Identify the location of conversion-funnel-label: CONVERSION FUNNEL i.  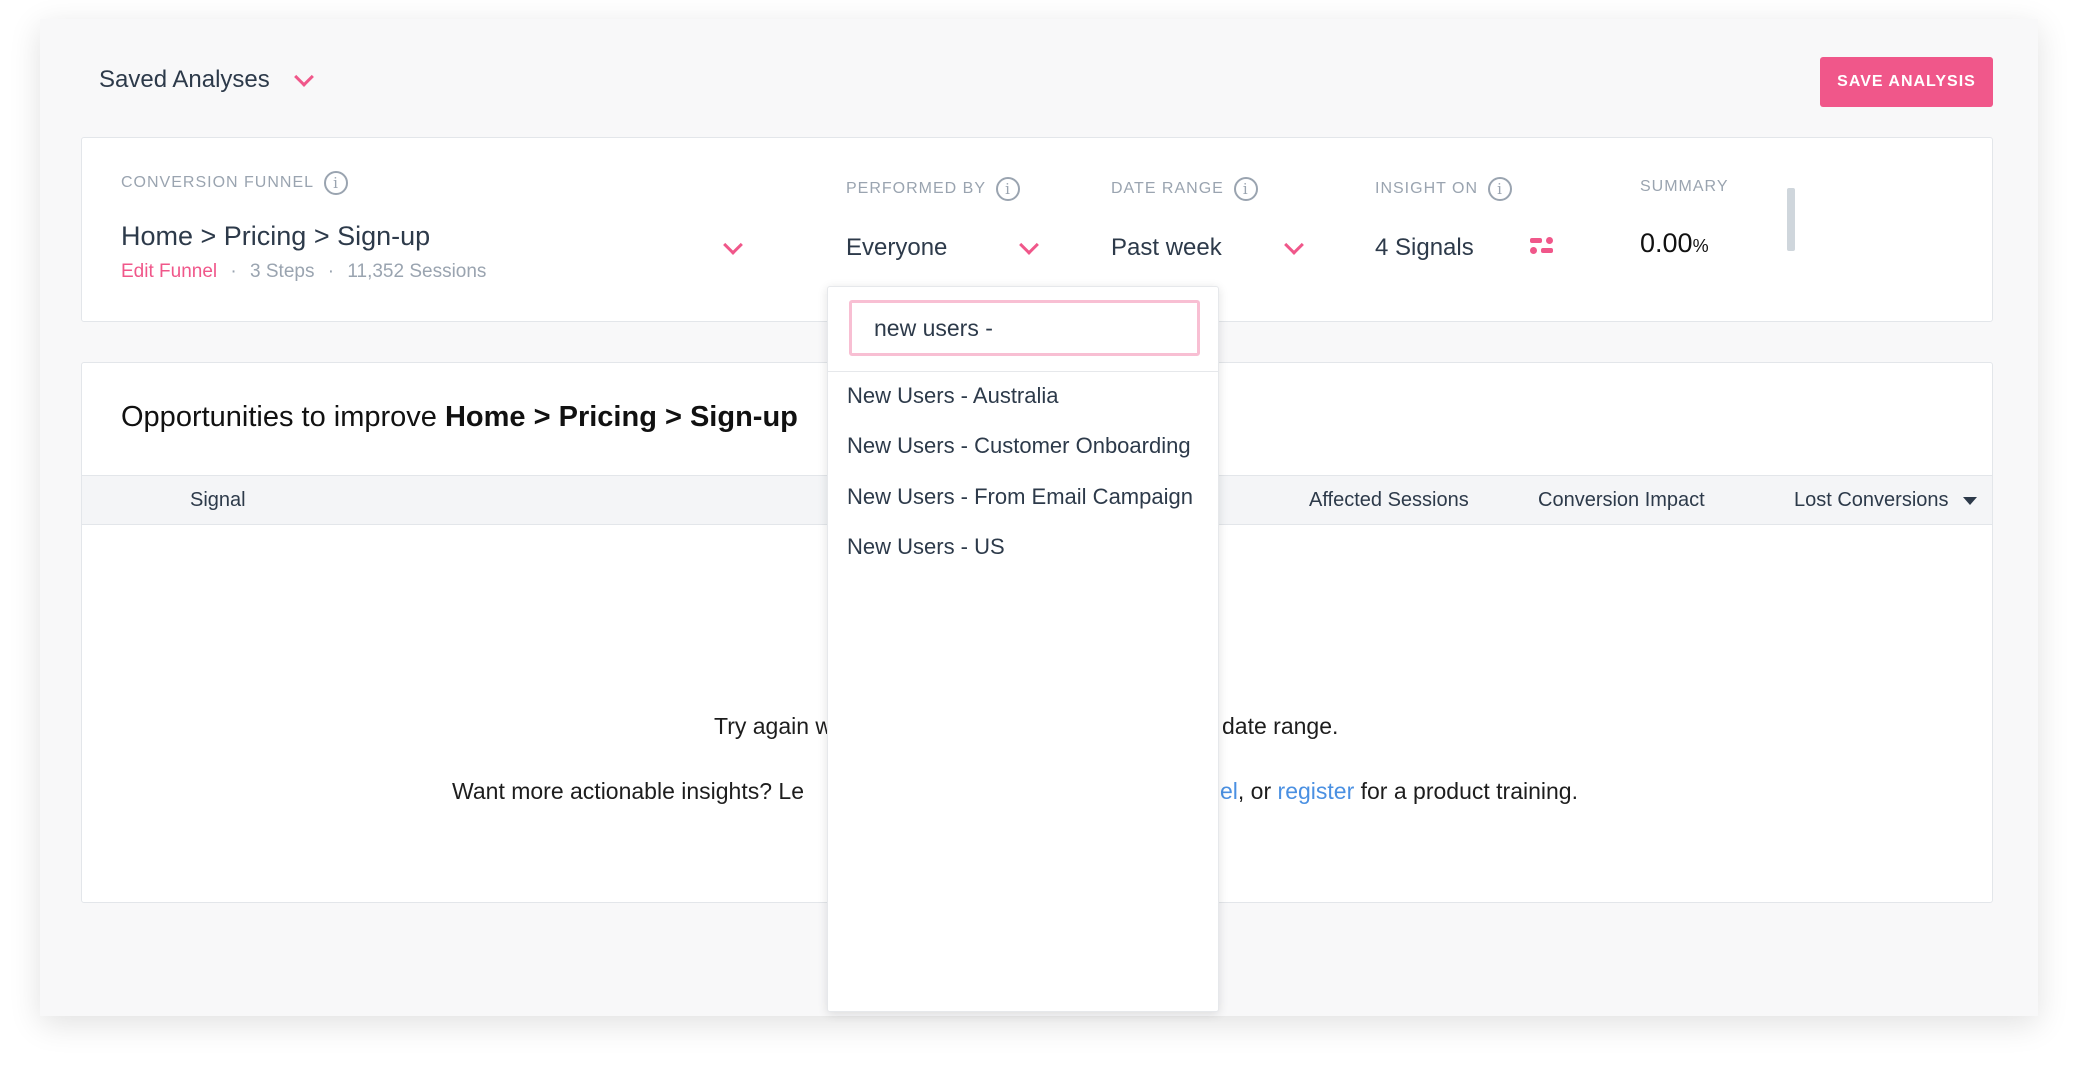
(235, 183).